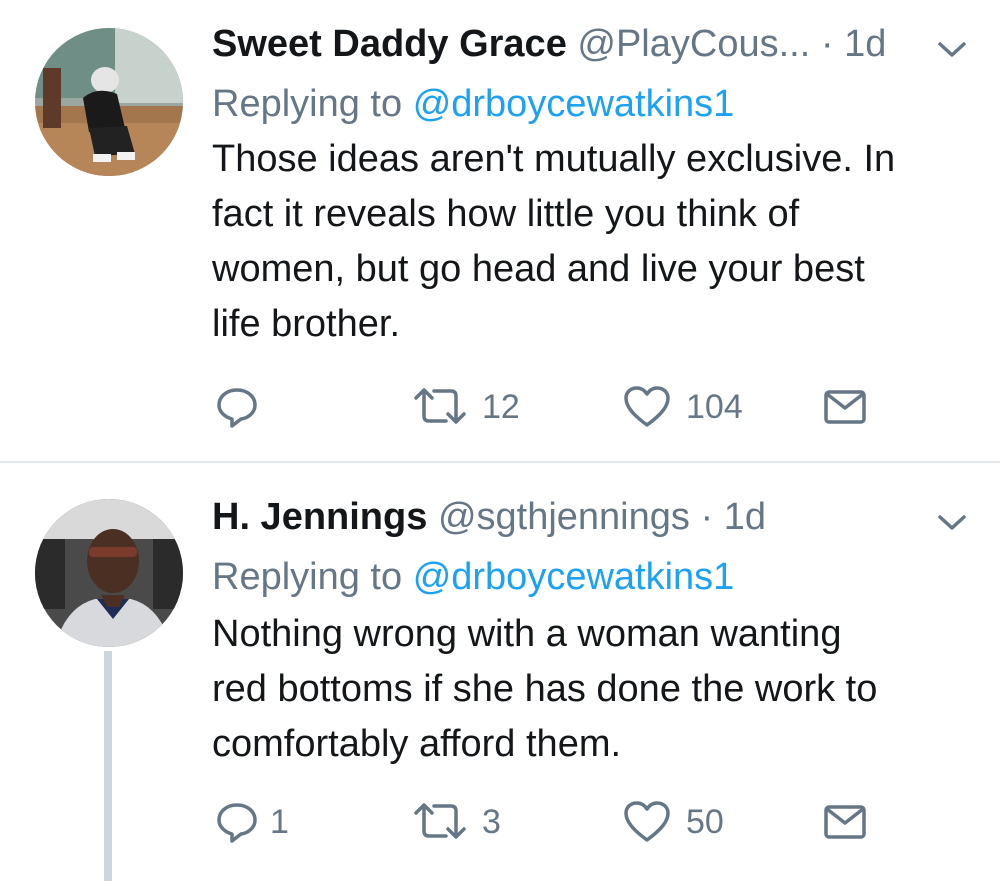  I want to click on retweet-count: 12, so click(501, 407).